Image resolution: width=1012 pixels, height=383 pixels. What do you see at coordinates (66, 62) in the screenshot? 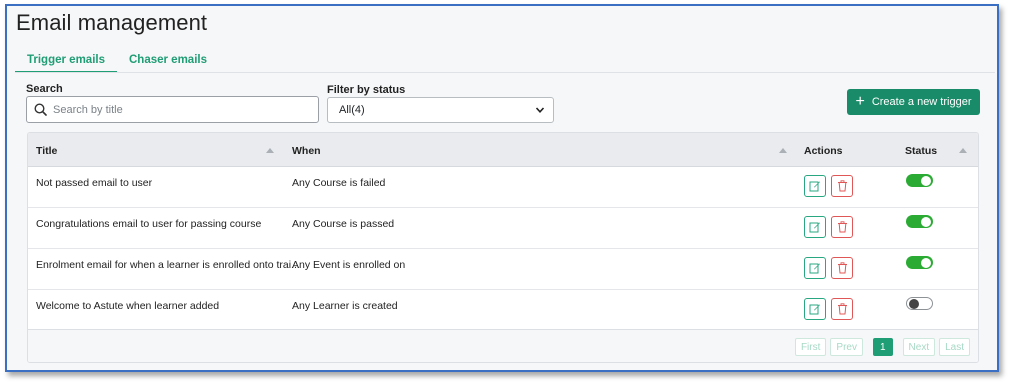
I see `tab-trigger-emails: Trigger emails` at bounding box center [66, 62].